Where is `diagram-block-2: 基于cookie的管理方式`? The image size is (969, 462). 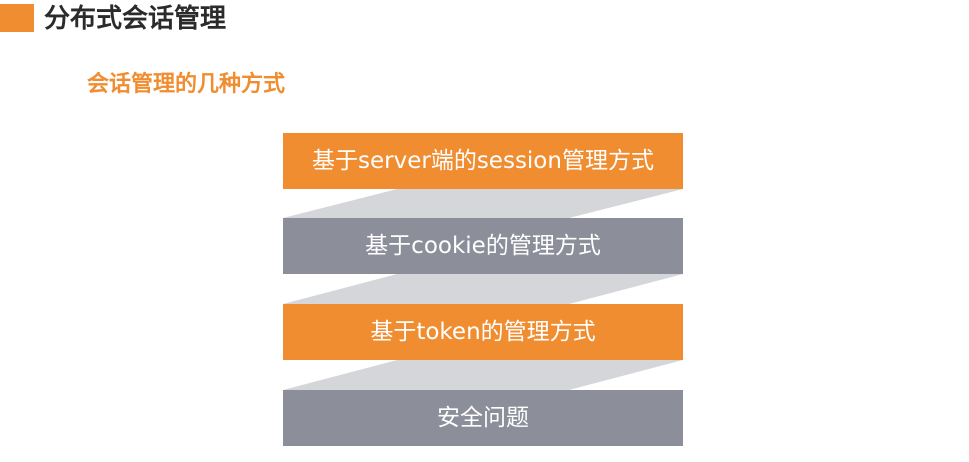
diagram-block-2: 基于cookie的管理方式 is located at coordinates (483, 246).